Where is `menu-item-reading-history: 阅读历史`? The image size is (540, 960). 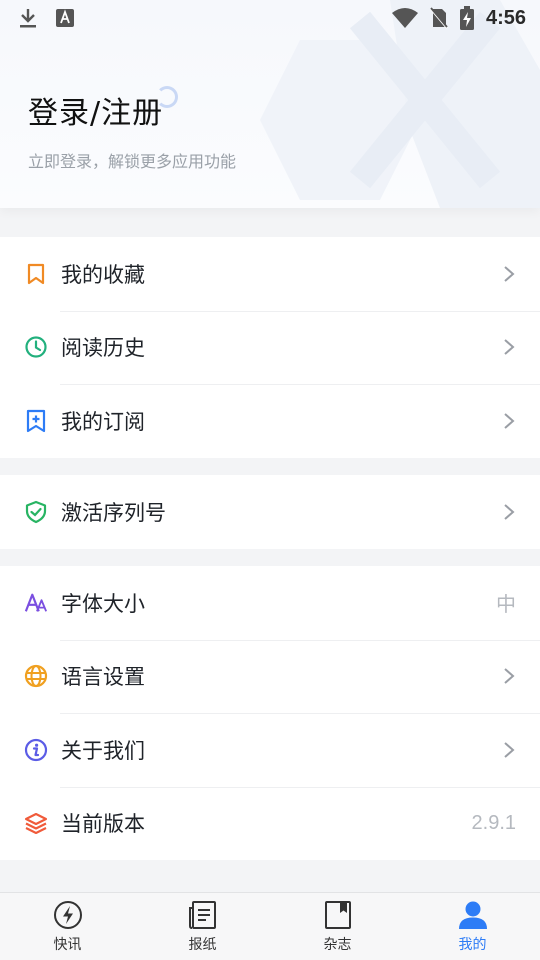 menu-item-reading-history: 阅读历史 is located at coordinates (270, 347).